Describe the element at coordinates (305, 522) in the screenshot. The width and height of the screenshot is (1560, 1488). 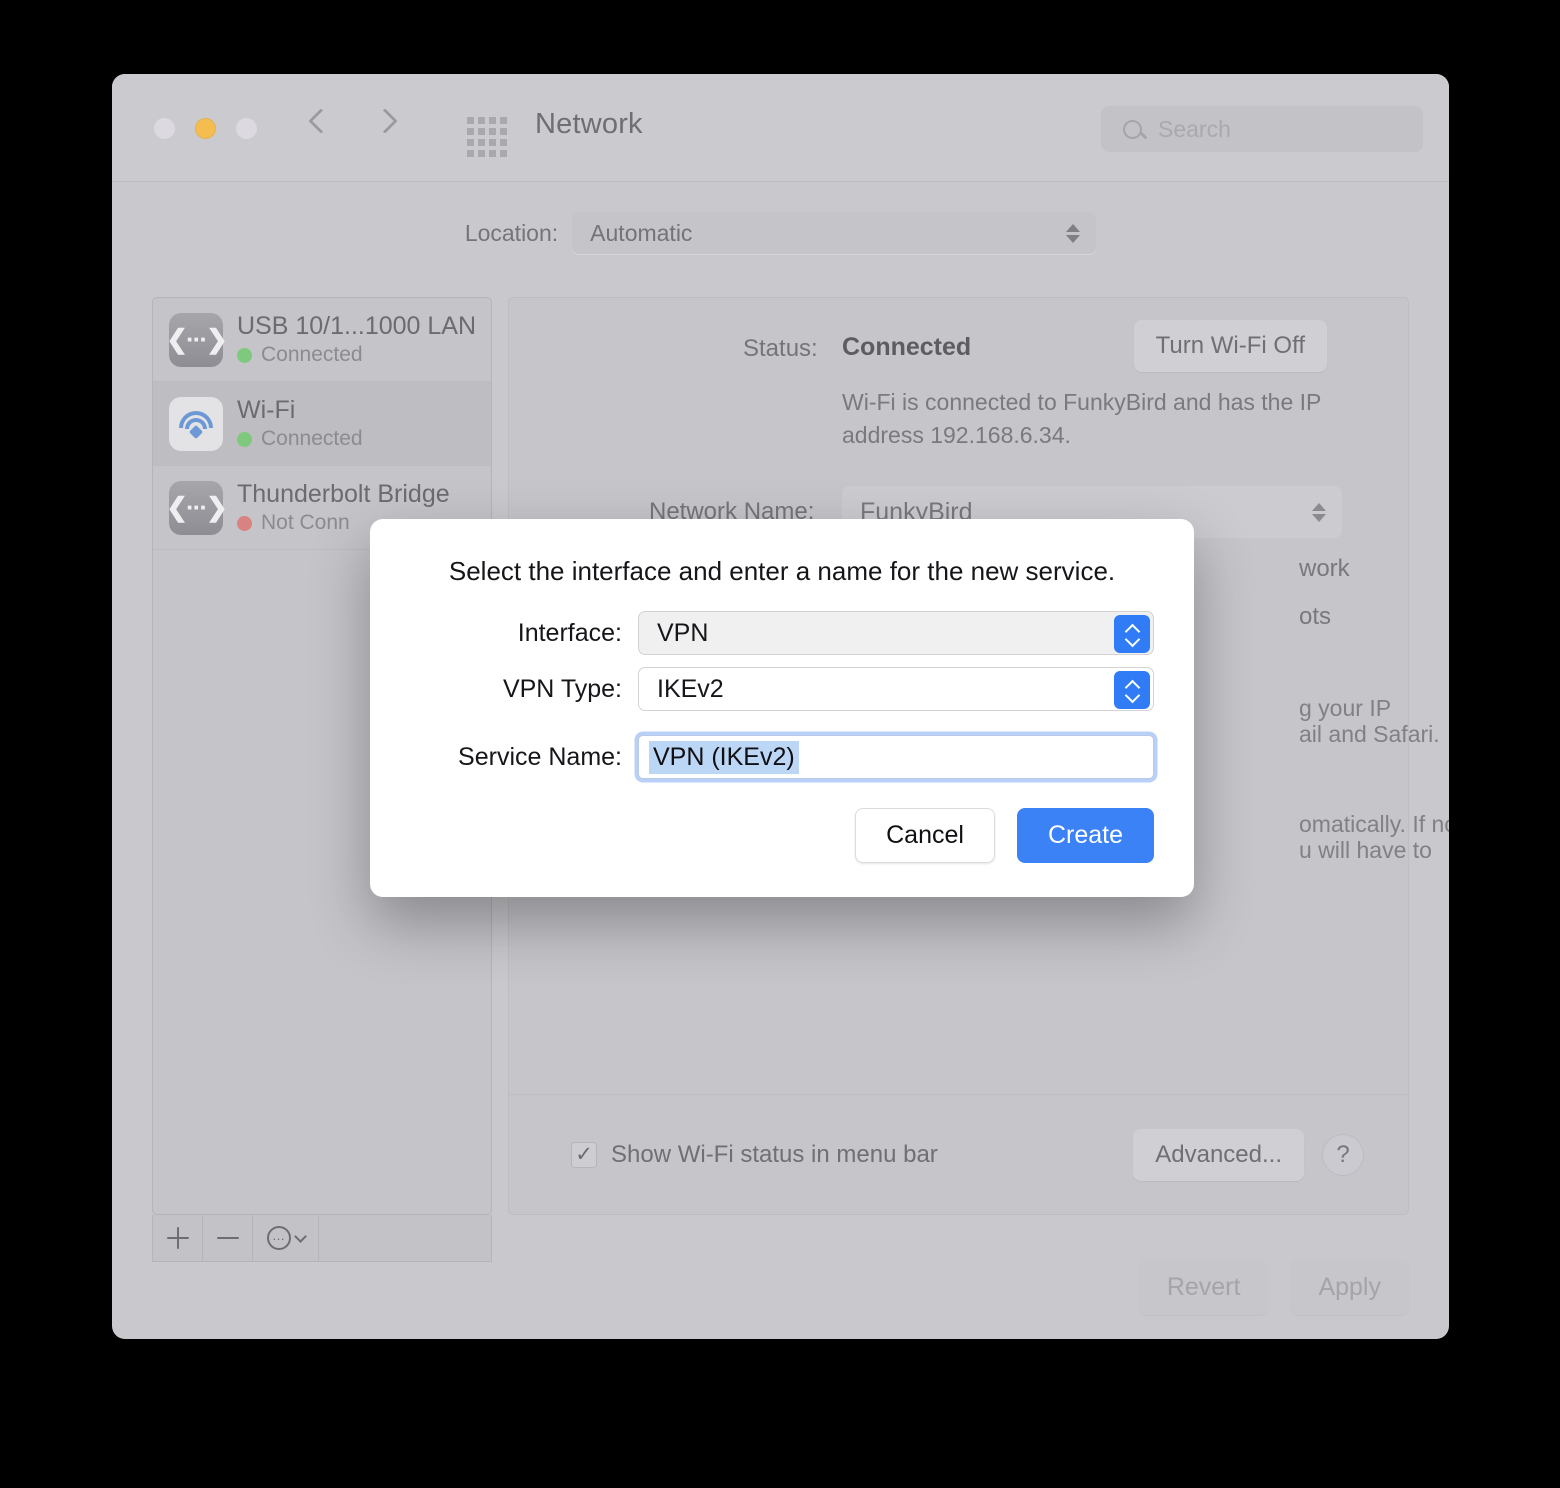
I see `service-status-label: Not Conn` at that location.